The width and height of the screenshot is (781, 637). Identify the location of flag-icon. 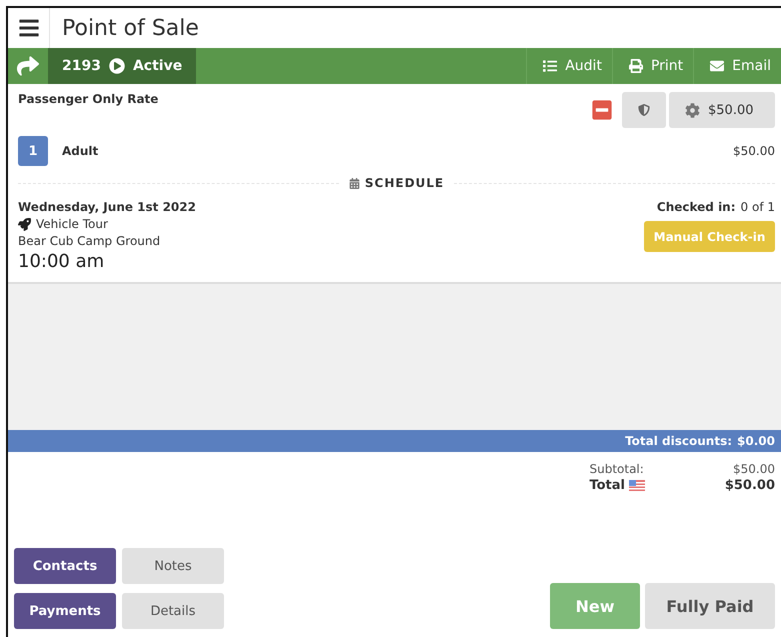
(637, 485).